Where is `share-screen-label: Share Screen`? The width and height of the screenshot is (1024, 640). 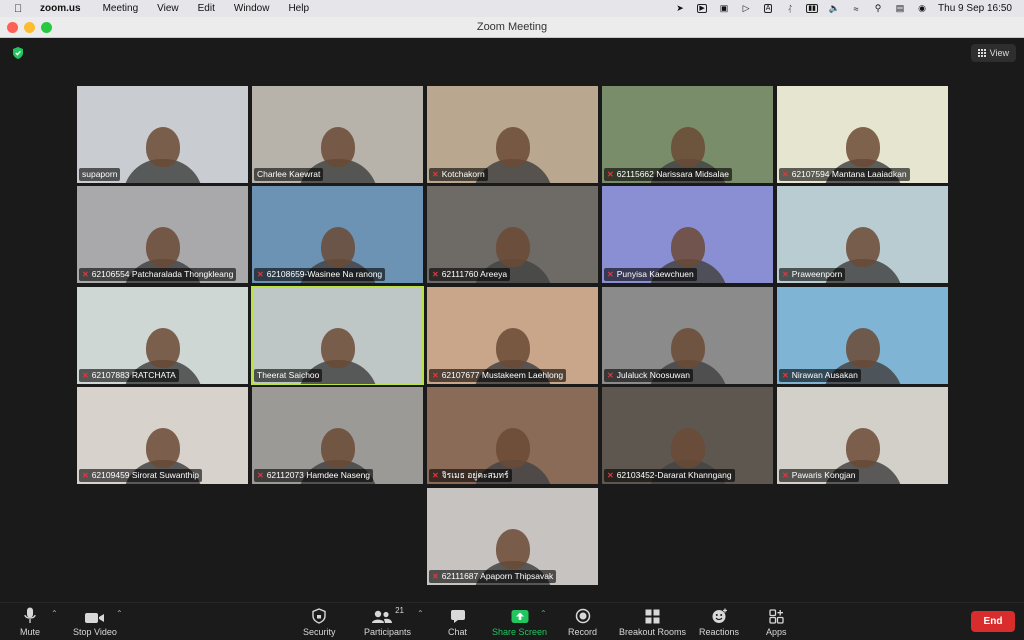 share-screen-label: Share Screen is located at coordinates (520, 632).